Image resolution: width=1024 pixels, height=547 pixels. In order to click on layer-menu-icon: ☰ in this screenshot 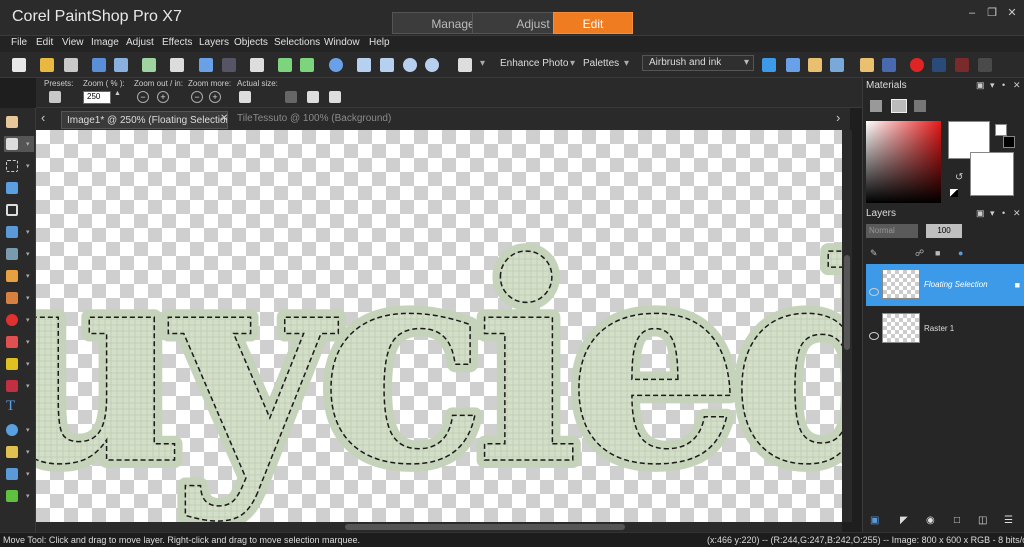, I will do `click(1008, 520)`.